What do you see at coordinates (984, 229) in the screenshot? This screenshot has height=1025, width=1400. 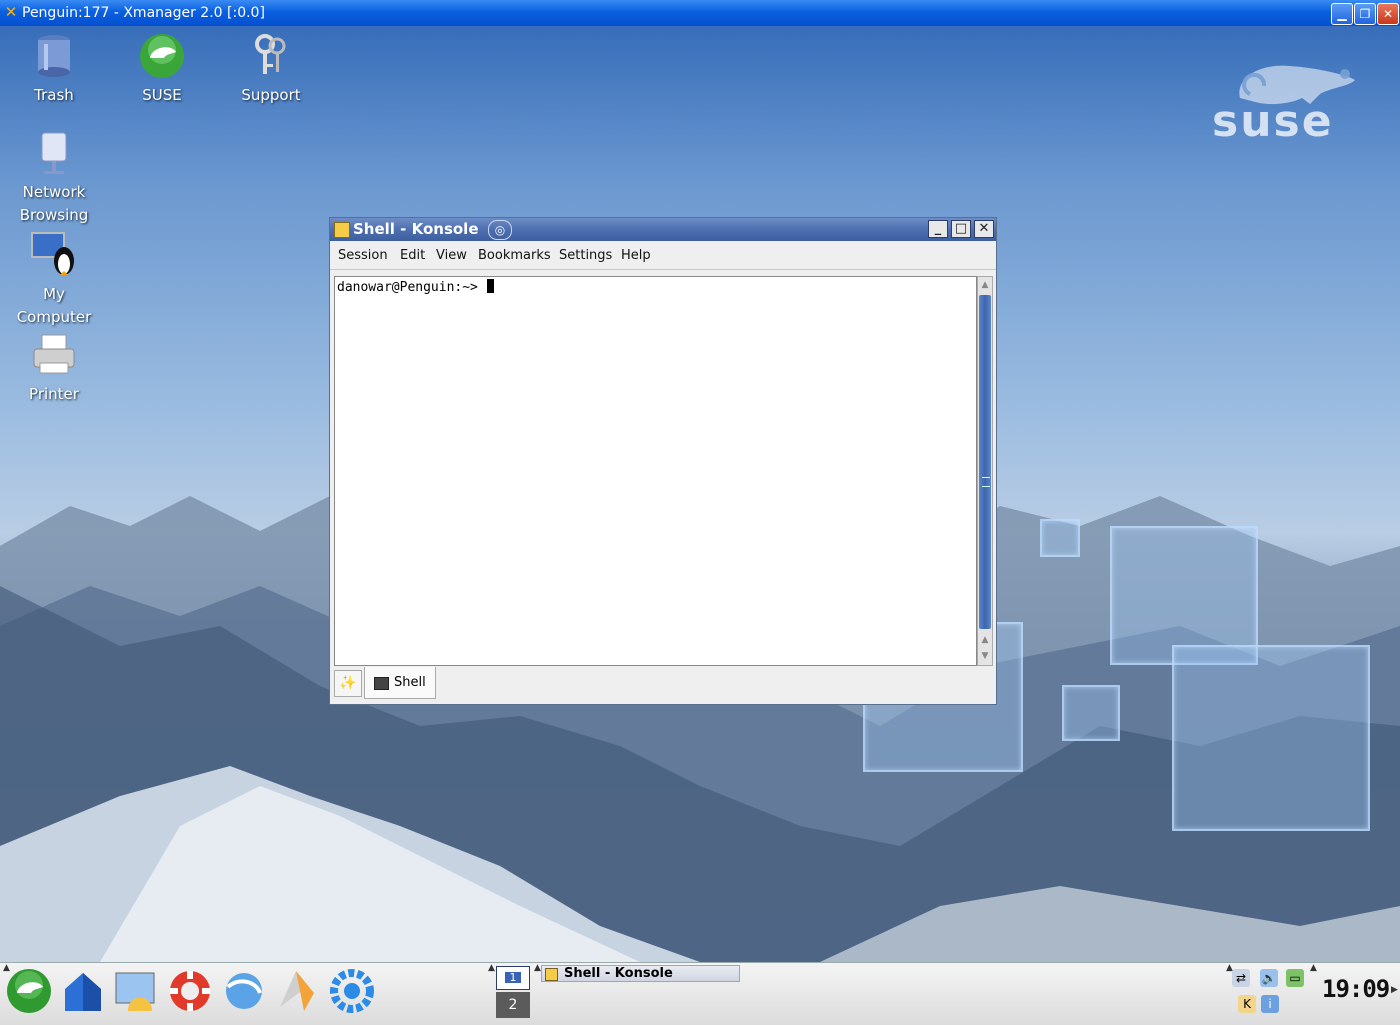 I see `konsole-close-button: ✕` at bounding box center [984, 229].